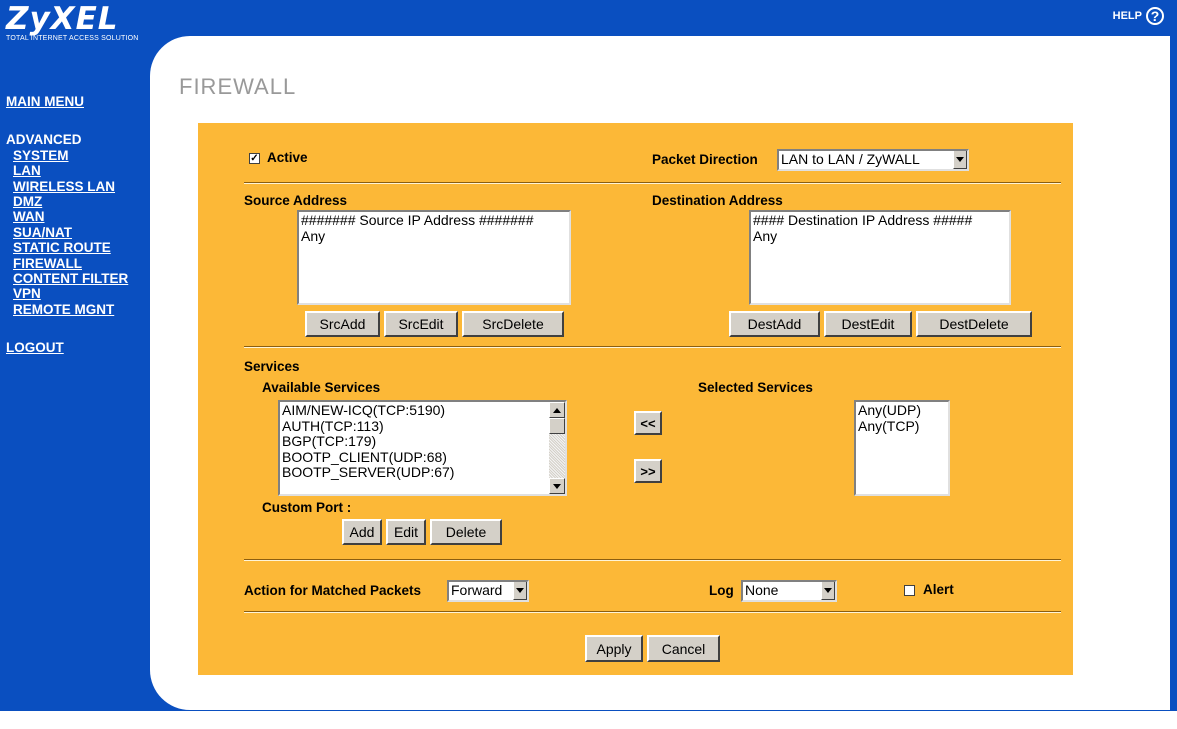  I want to click on action-select: Forward, so click(488, 591).